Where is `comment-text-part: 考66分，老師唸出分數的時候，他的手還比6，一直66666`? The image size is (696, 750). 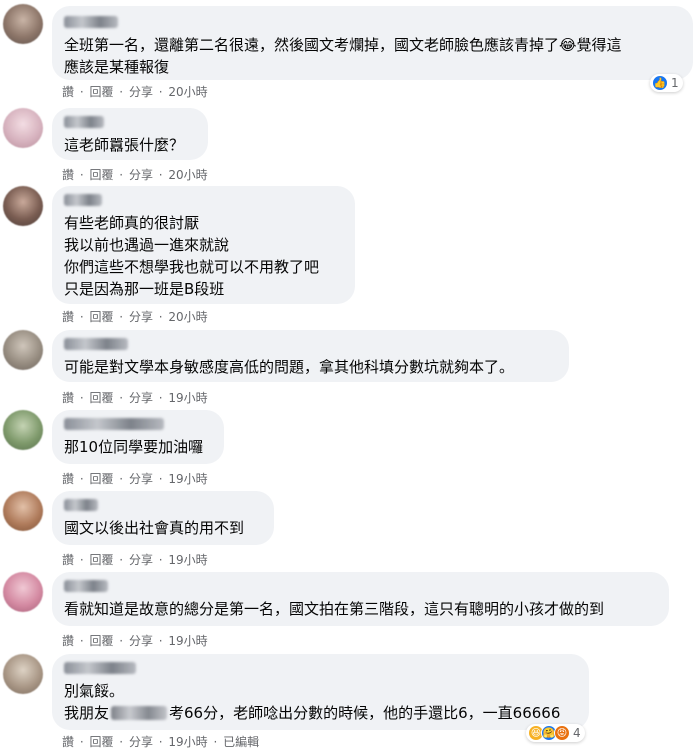 comment-text-part: 考66分，老師唸出分數的時候，他的手還比6，一直66666 is located at coordinates (365, 713).